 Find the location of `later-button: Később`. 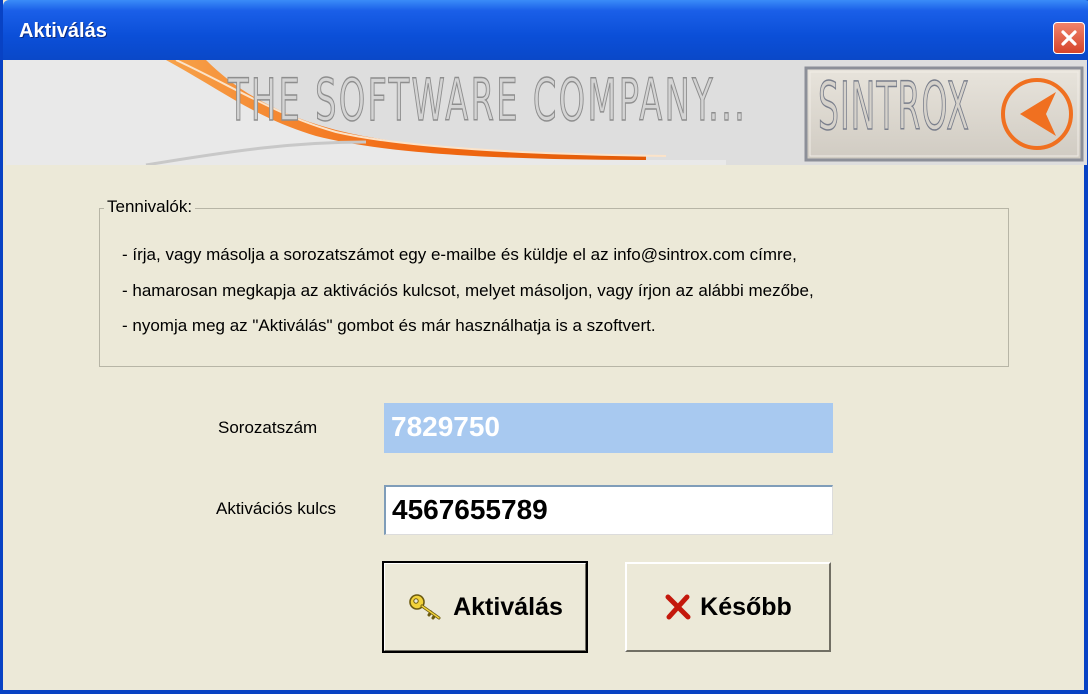

later-button: Később is located at coordinates (728, 607).